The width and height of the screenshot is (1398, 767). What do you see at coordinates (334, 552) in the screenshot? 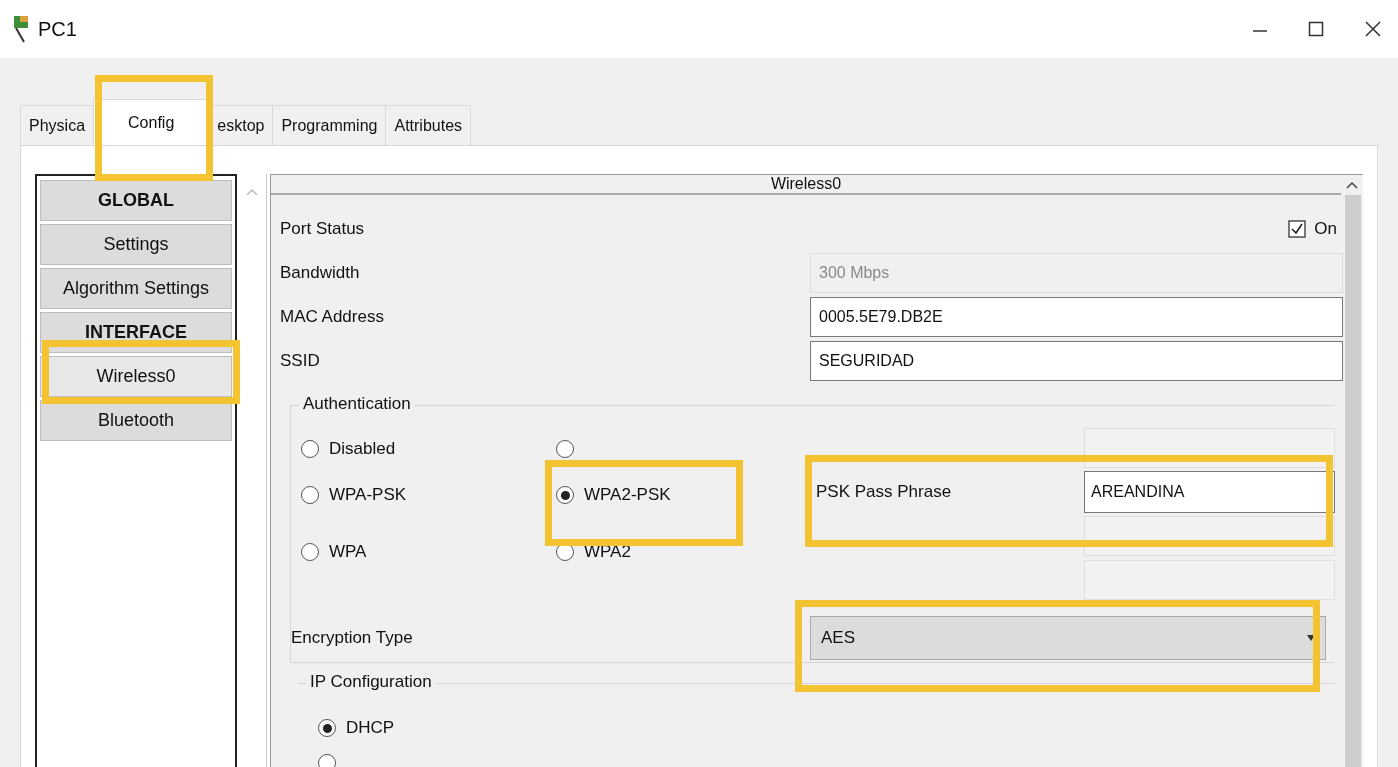
I see `radio-option: WPA` at bounding box center [334, 552].